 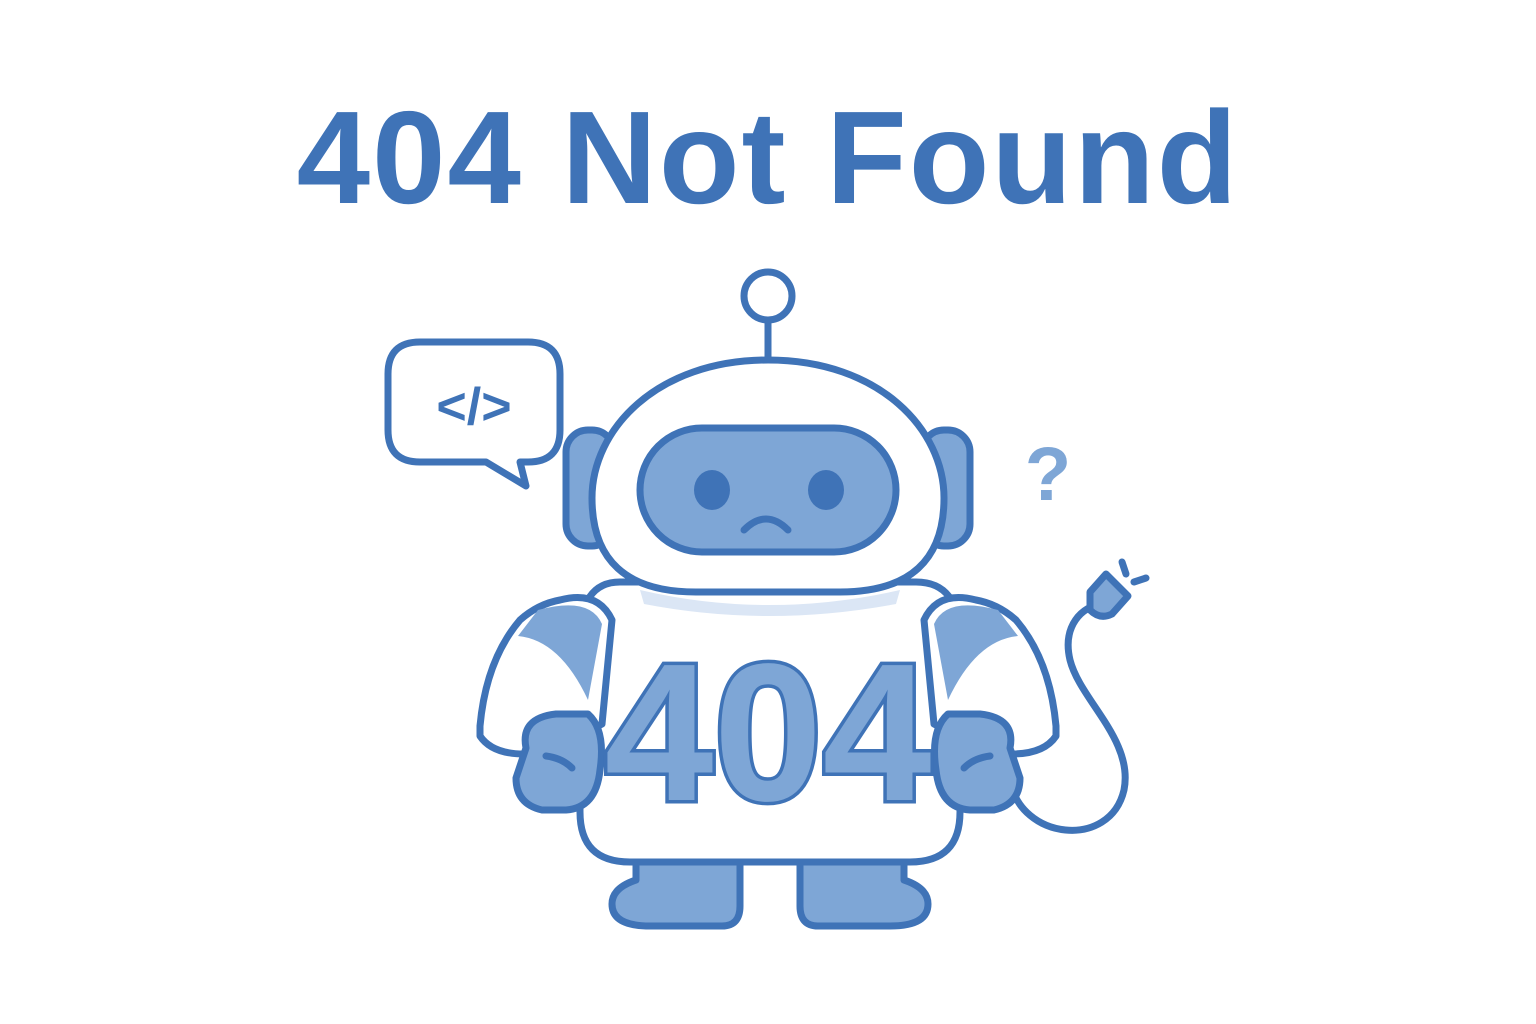 What do you see at coordinates (712, 490) in the screenshot?
I see `left-eye` at bounding box center [712, 490].